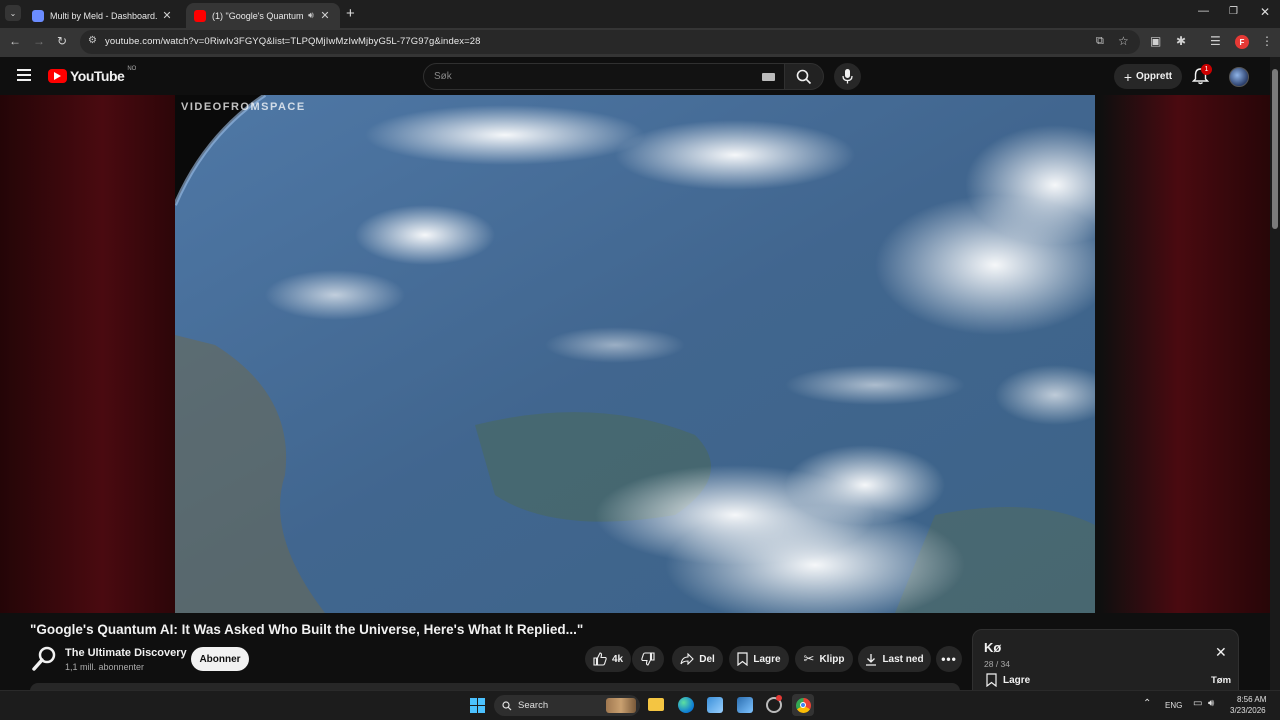 Image resolution: width=1280 pixels, height=720 pixels. I want to click on app-notification-dot, so click(779, 698).